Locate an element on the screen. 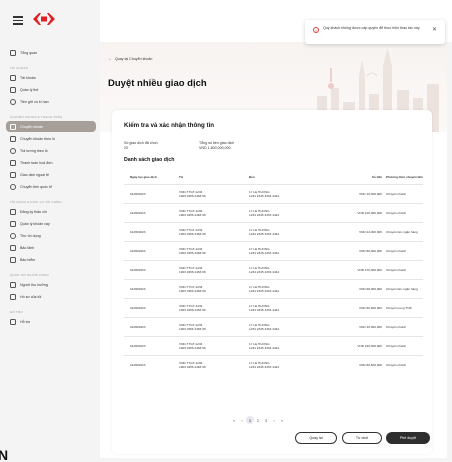  sidebar-section-heading: Quản trị người dùng is located at coordinates (30, 275).